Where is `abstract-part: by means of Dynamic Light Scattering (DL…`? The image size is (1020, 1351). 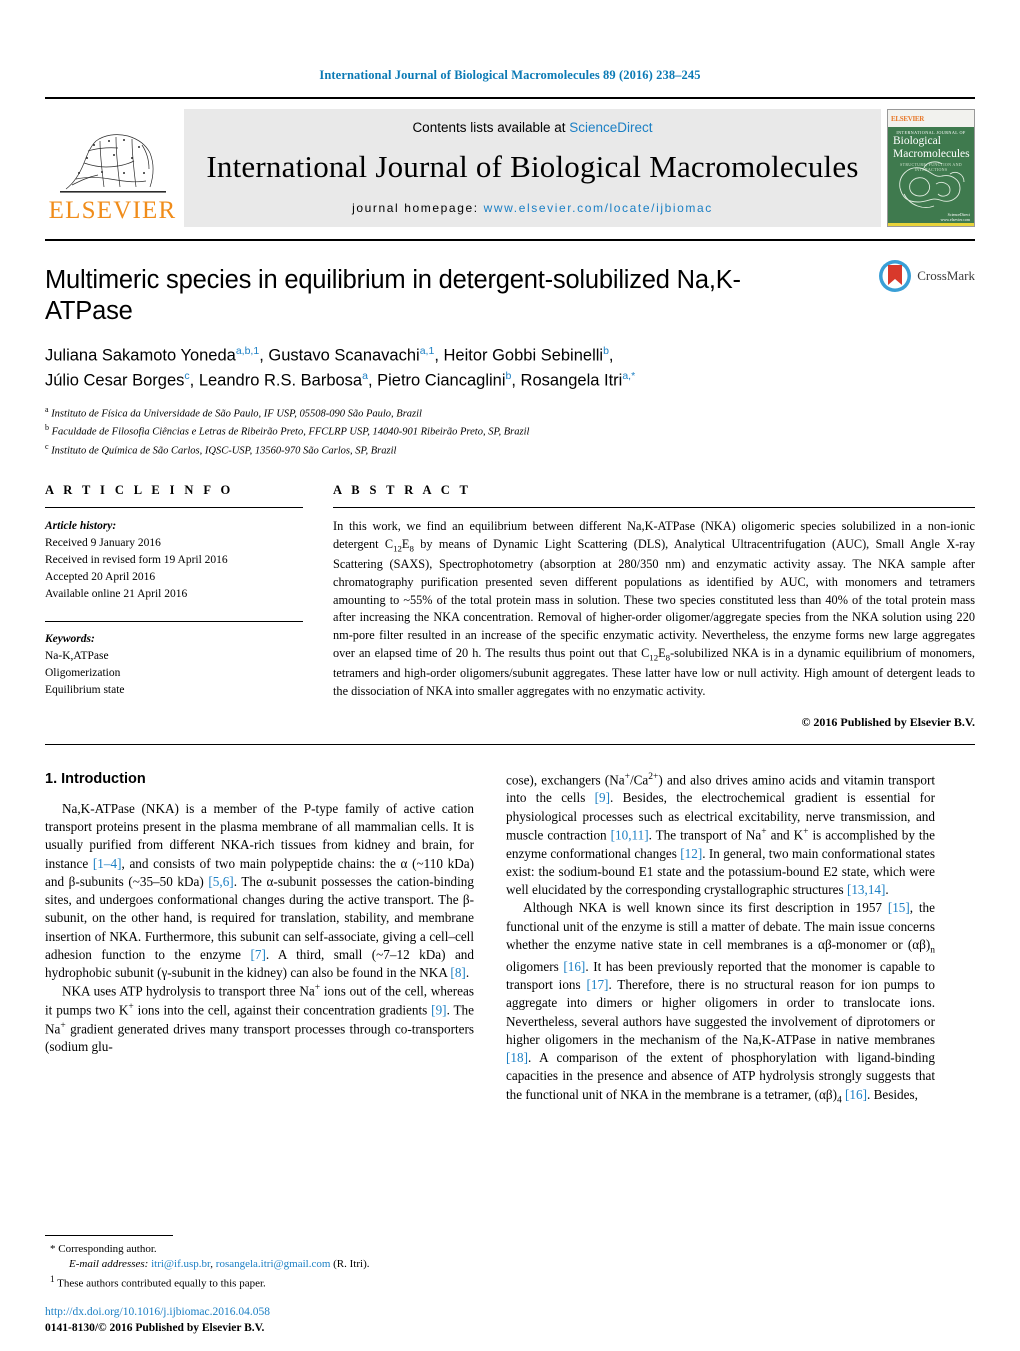
abstract-part: by means of Dynamic Light Scattering (DL… is located at coordinates (654, 599).